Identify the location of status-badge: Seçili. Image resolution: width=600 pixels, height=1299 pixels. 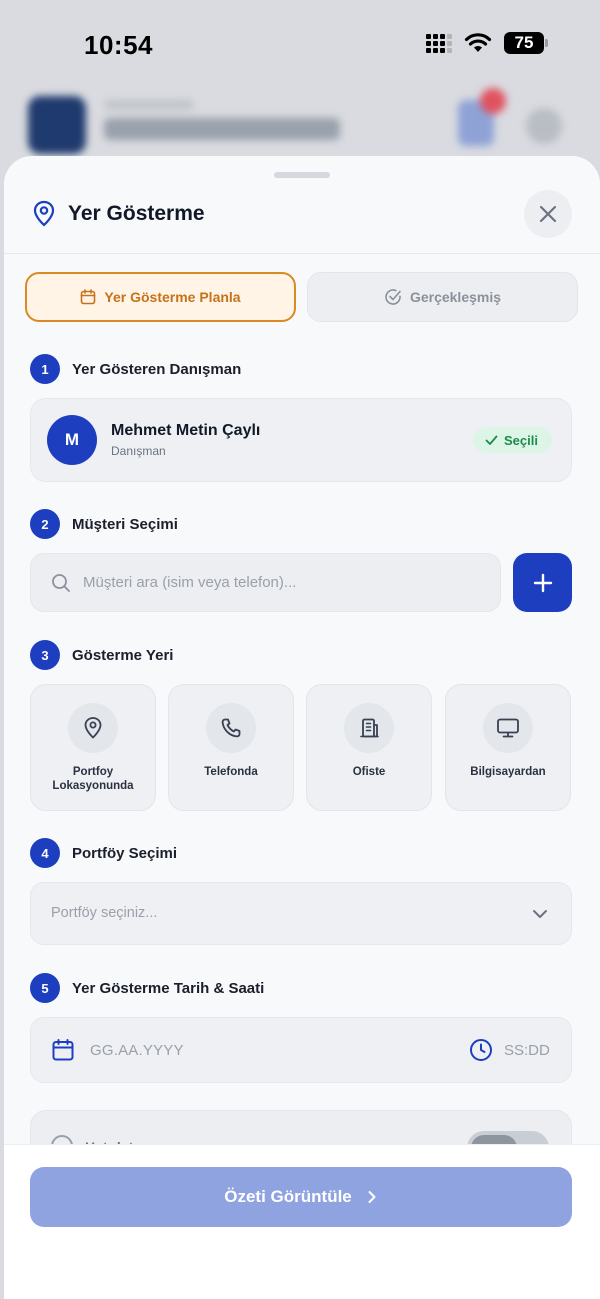
(512, 440).